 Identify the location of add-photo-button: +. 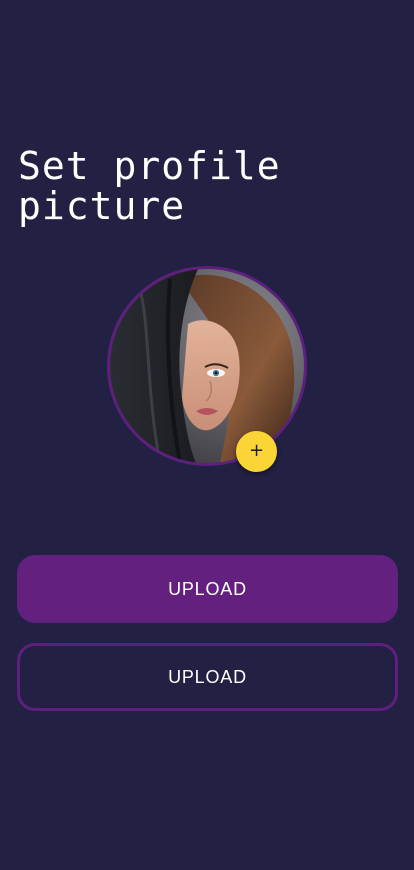
(256, 451).